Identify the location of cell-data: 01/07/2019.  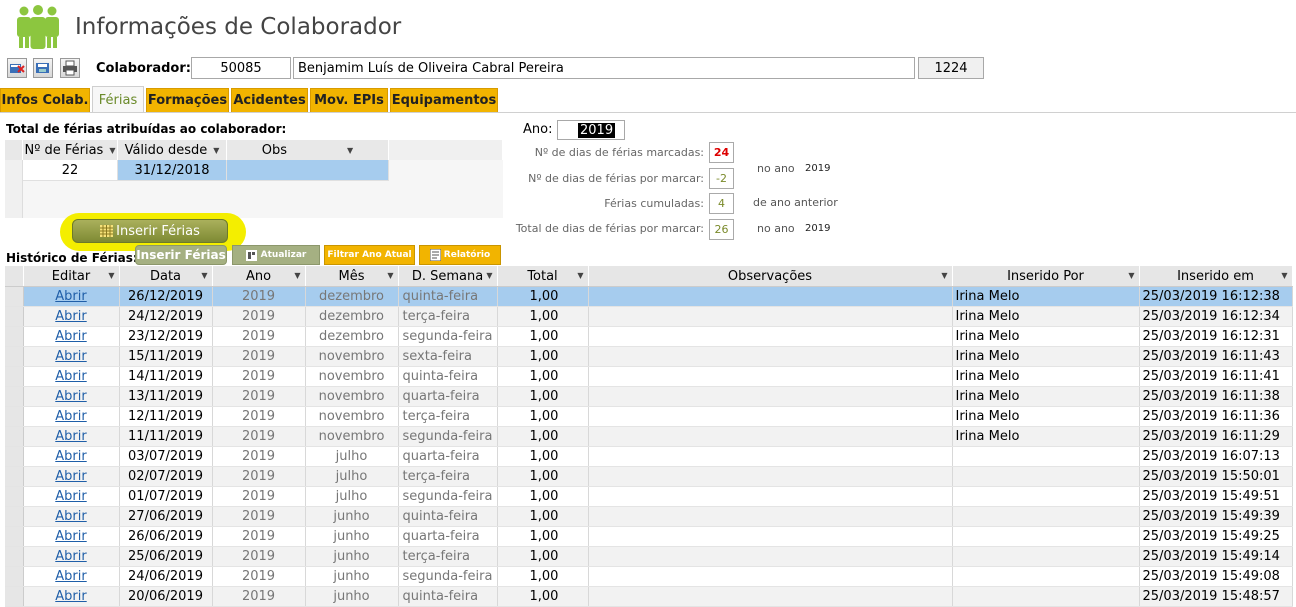
(166, 496).